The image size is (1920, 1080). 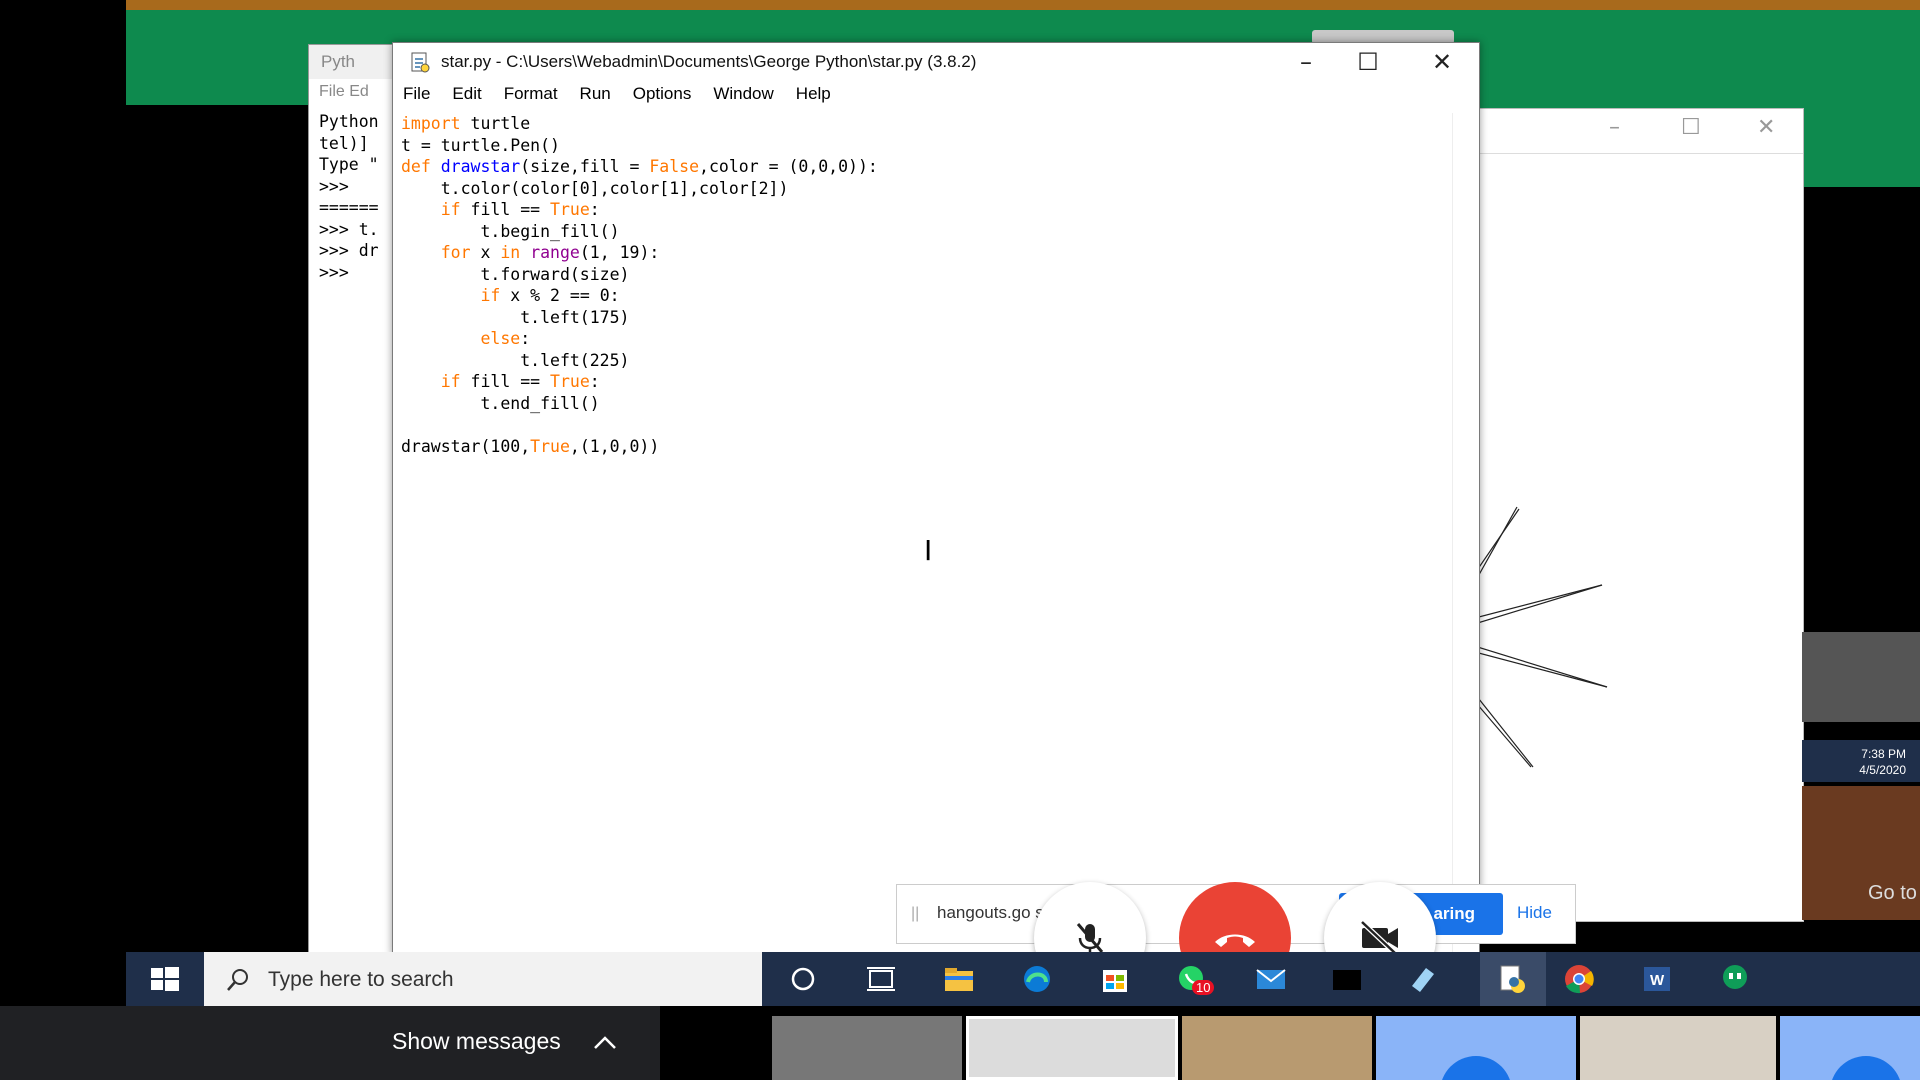 I want to click on store-icon, so click(x=1115, y=979).